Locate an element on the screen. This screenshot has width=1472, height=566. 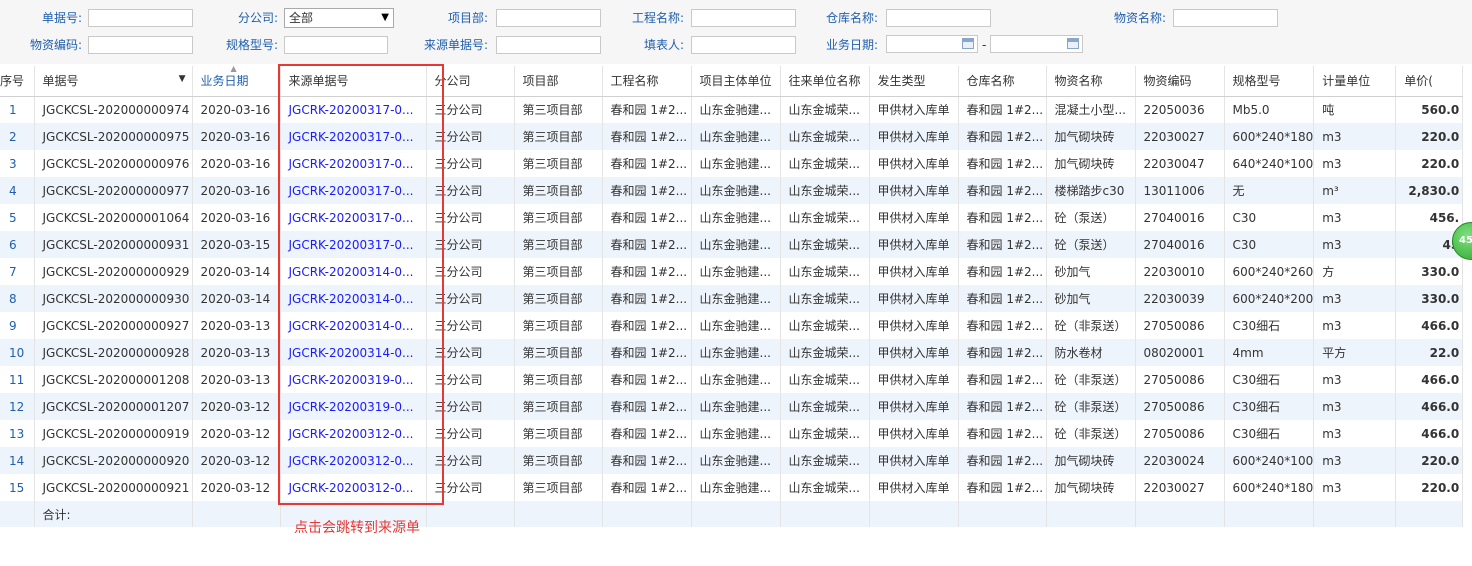
column-header: 分公司 is located at coordinates (470, 81).